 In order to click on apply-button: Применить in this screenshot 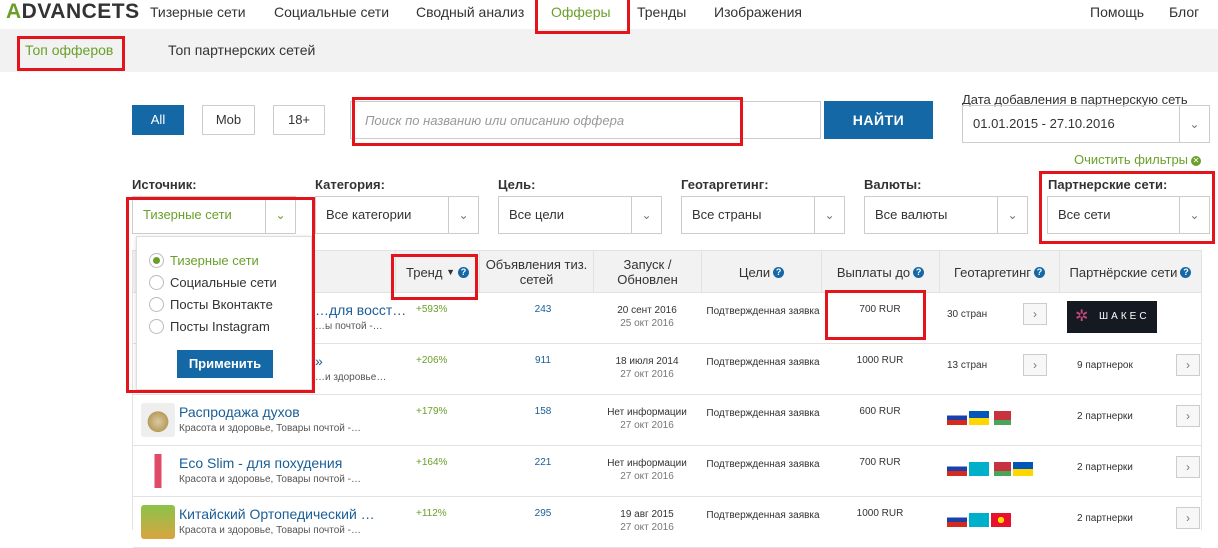, I will do `click(225, 364)`.